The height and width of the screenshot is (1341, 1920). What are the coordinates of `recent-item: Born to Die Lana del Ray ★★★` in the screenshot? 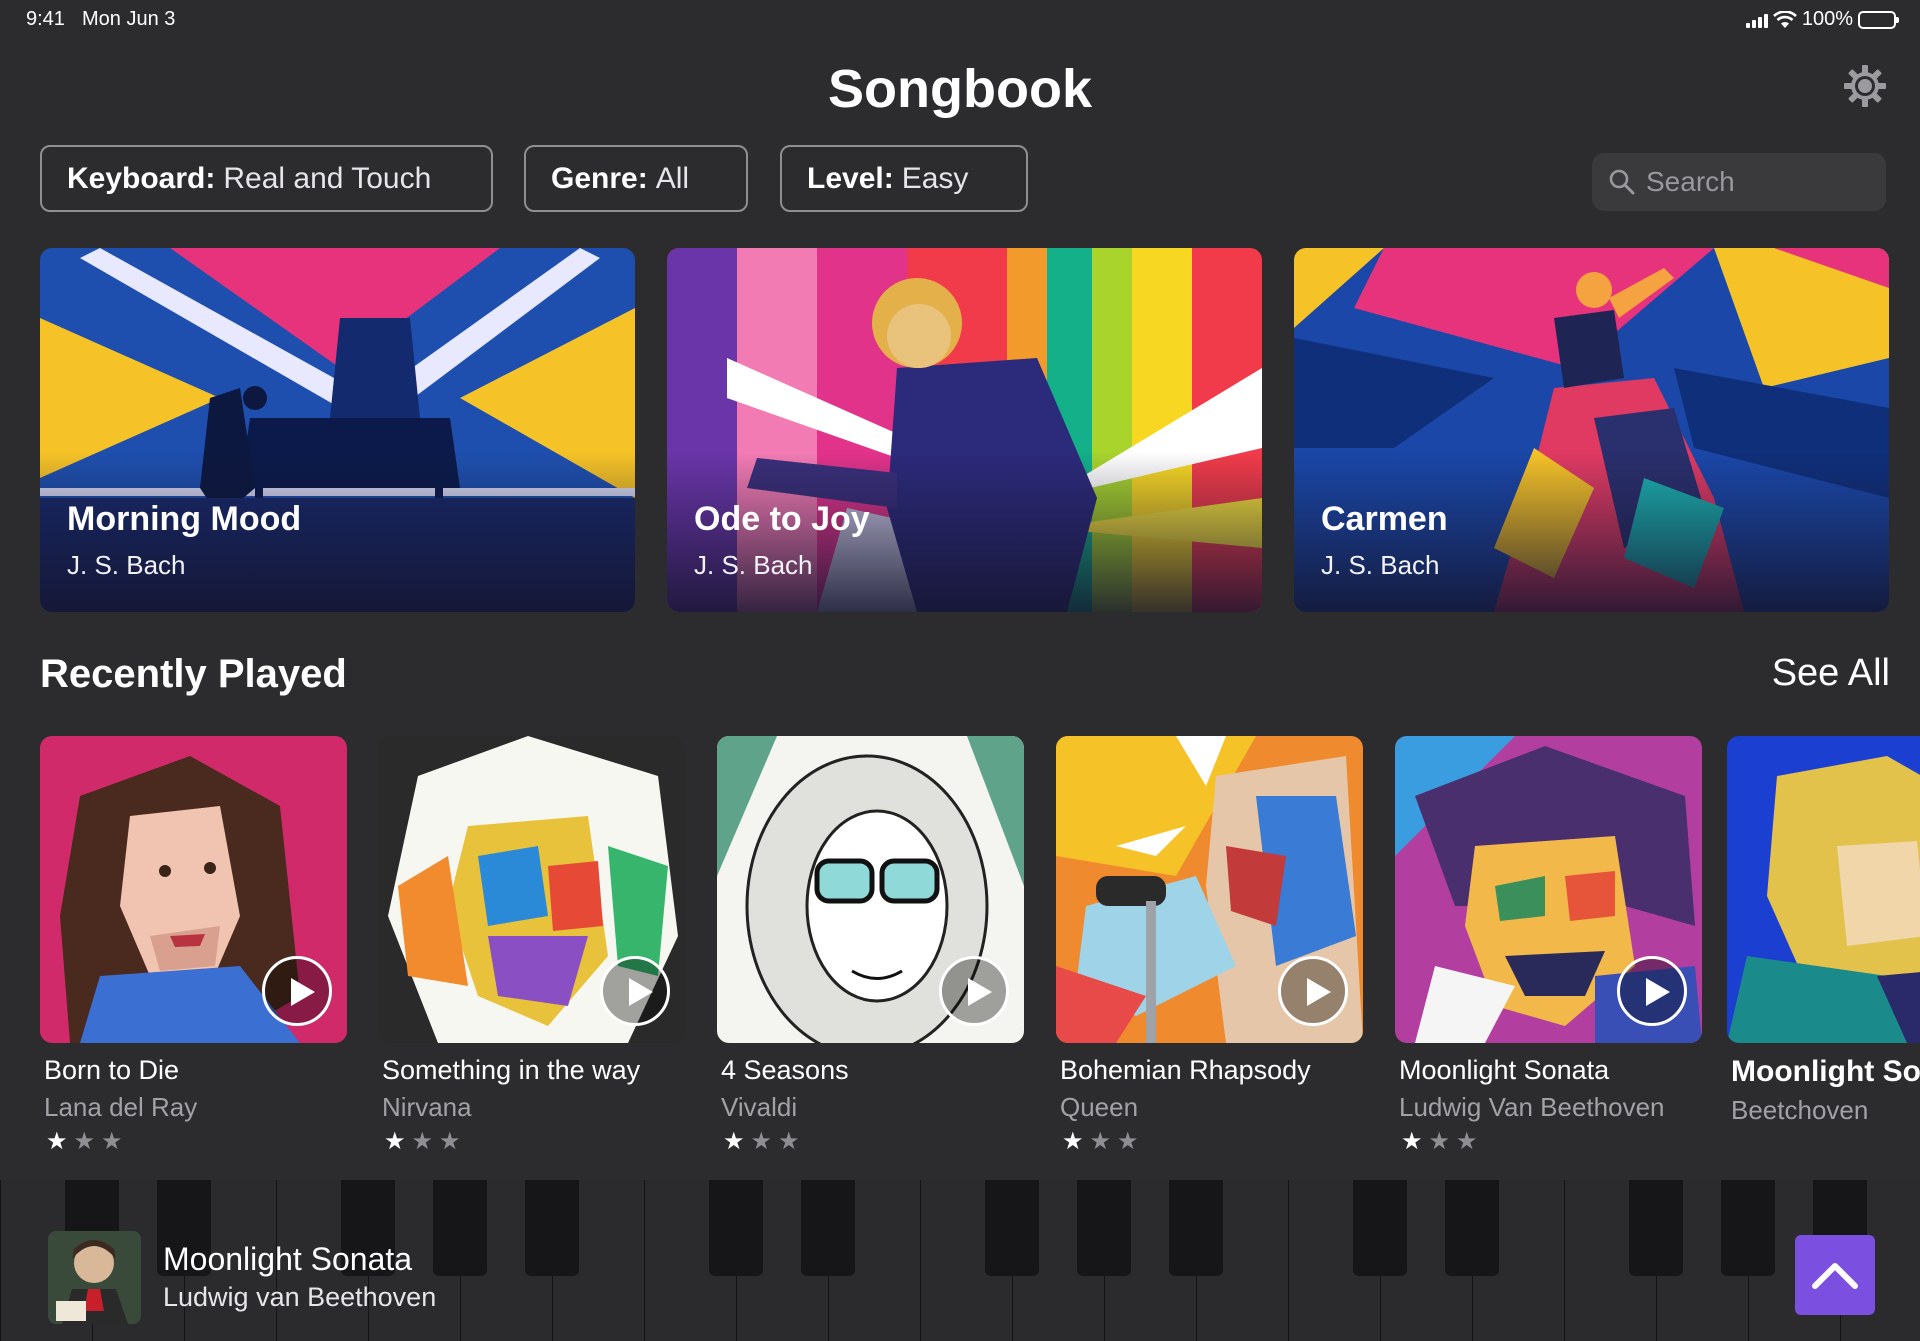 It's located at (193, 946).